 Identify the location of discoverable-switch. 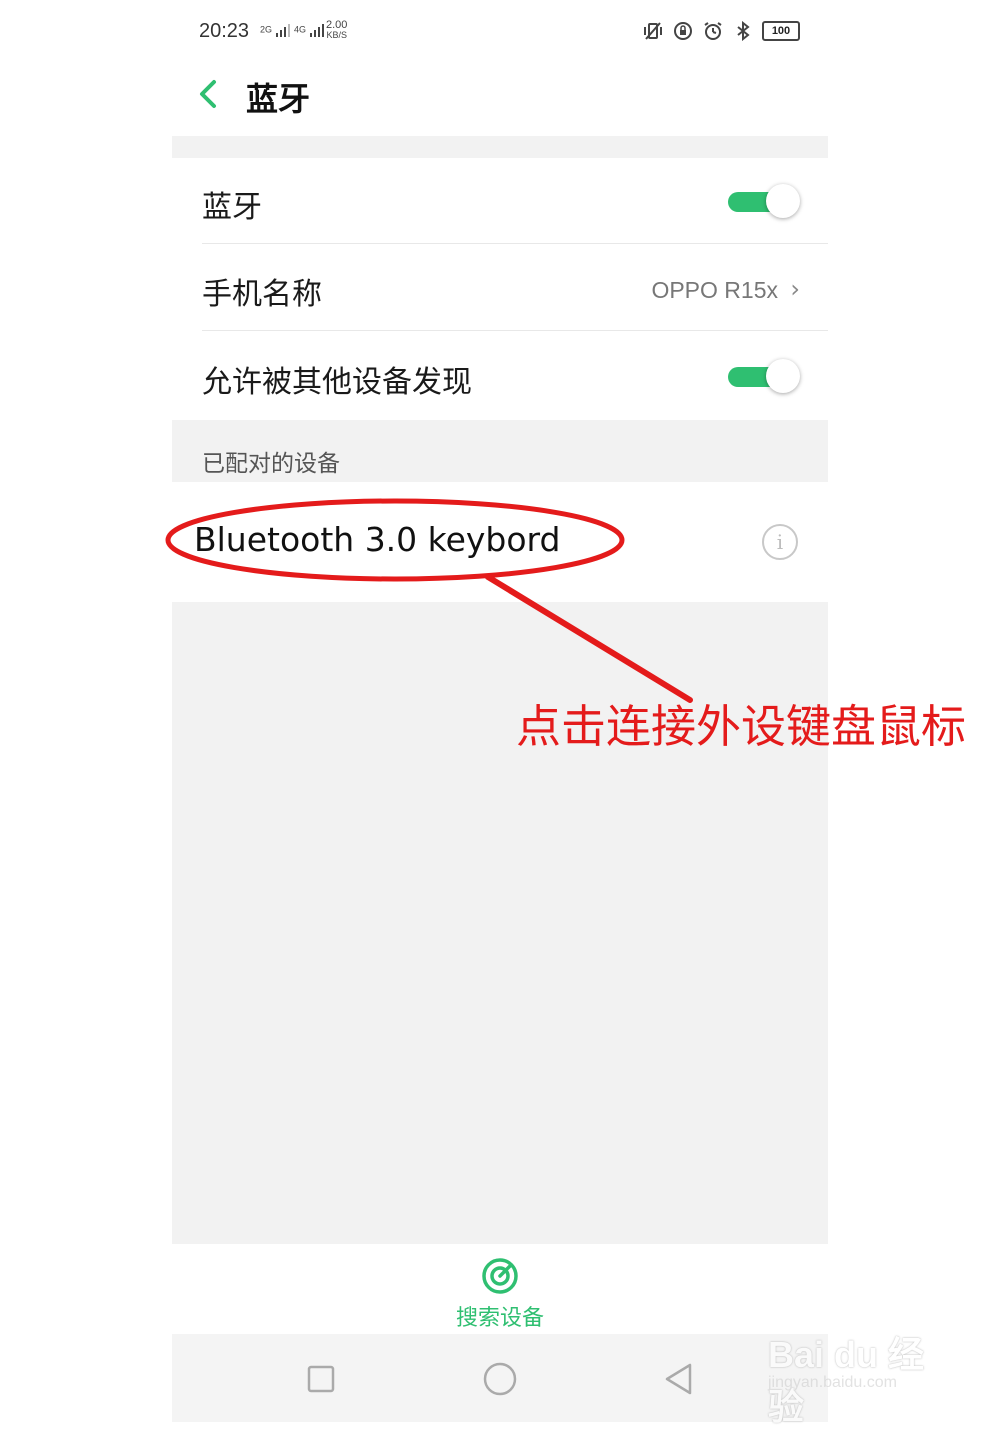
(763, 377).